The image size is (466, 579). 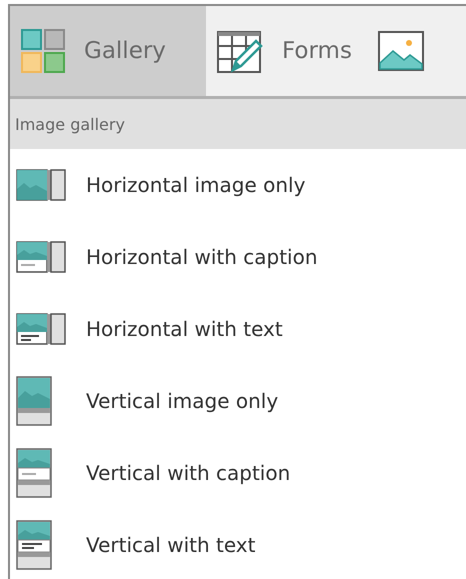 What do you see at coordinates (238, 329) in the screenshot?
I see `list-item: Horizontal with text` at bounding box center [238, 329].